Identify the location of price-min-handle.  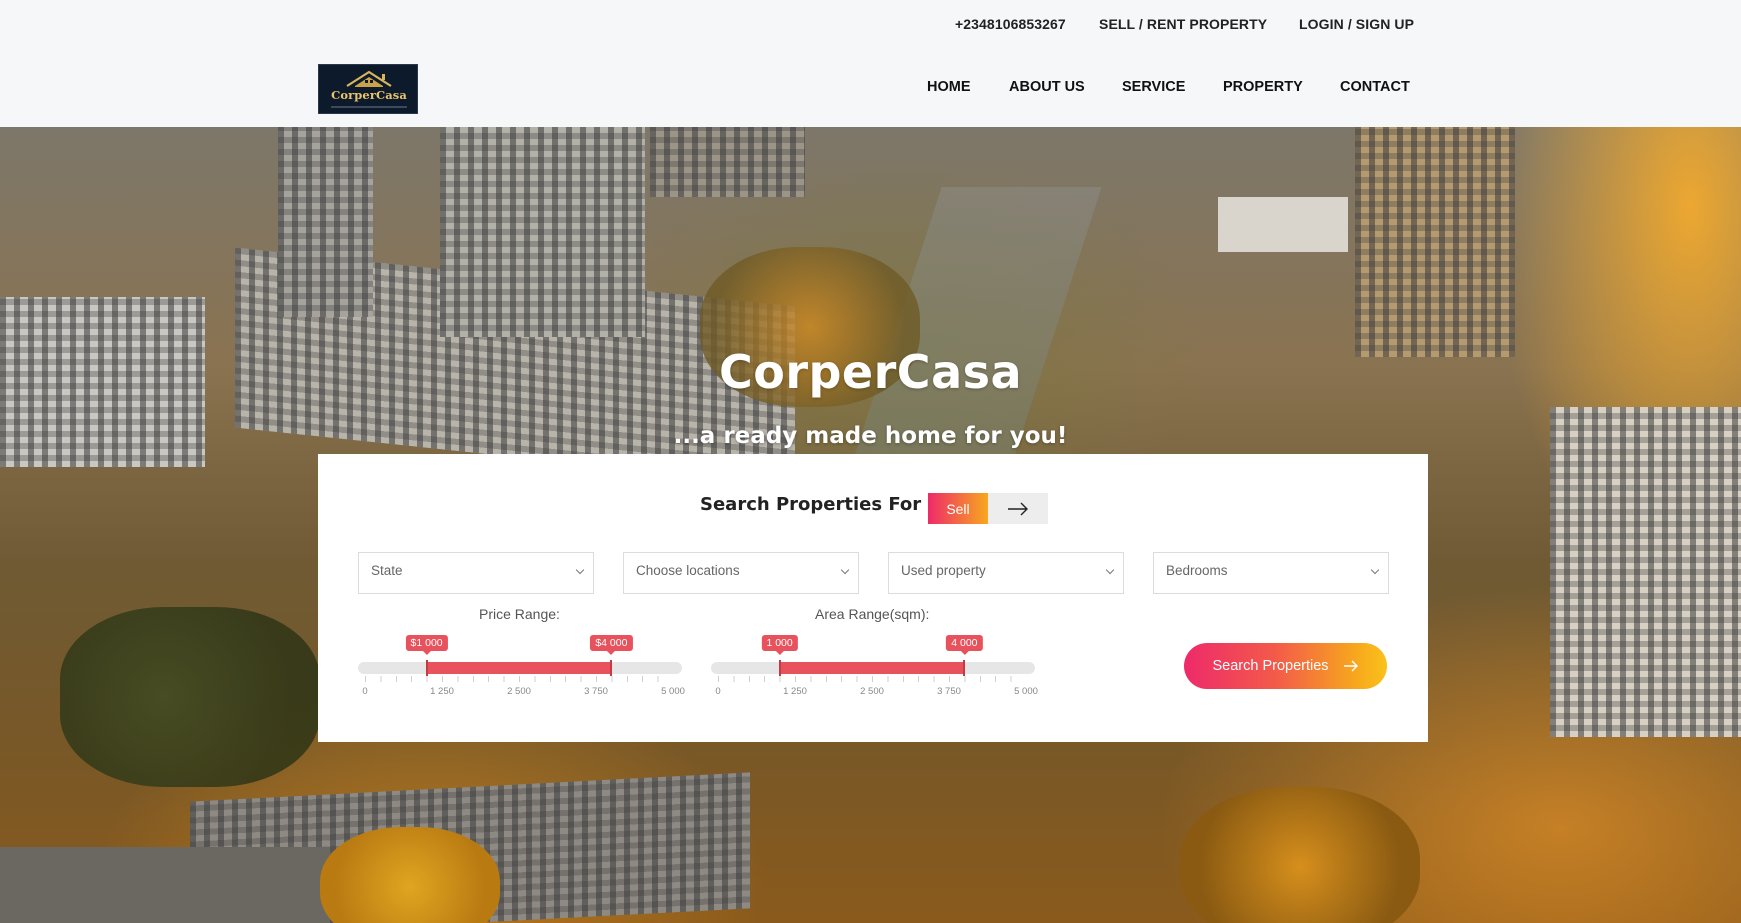
(426, 668).